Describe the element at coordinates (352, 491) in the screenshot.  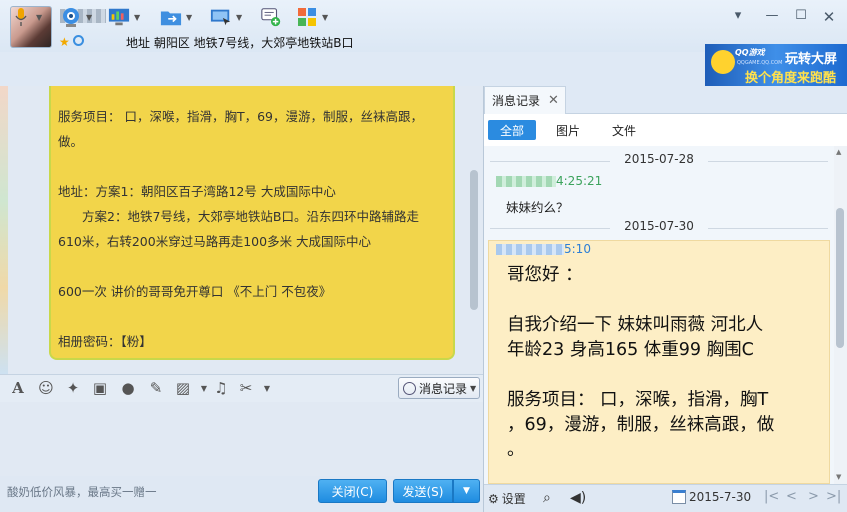
I see `close-button: 关闭(C)` at that location.